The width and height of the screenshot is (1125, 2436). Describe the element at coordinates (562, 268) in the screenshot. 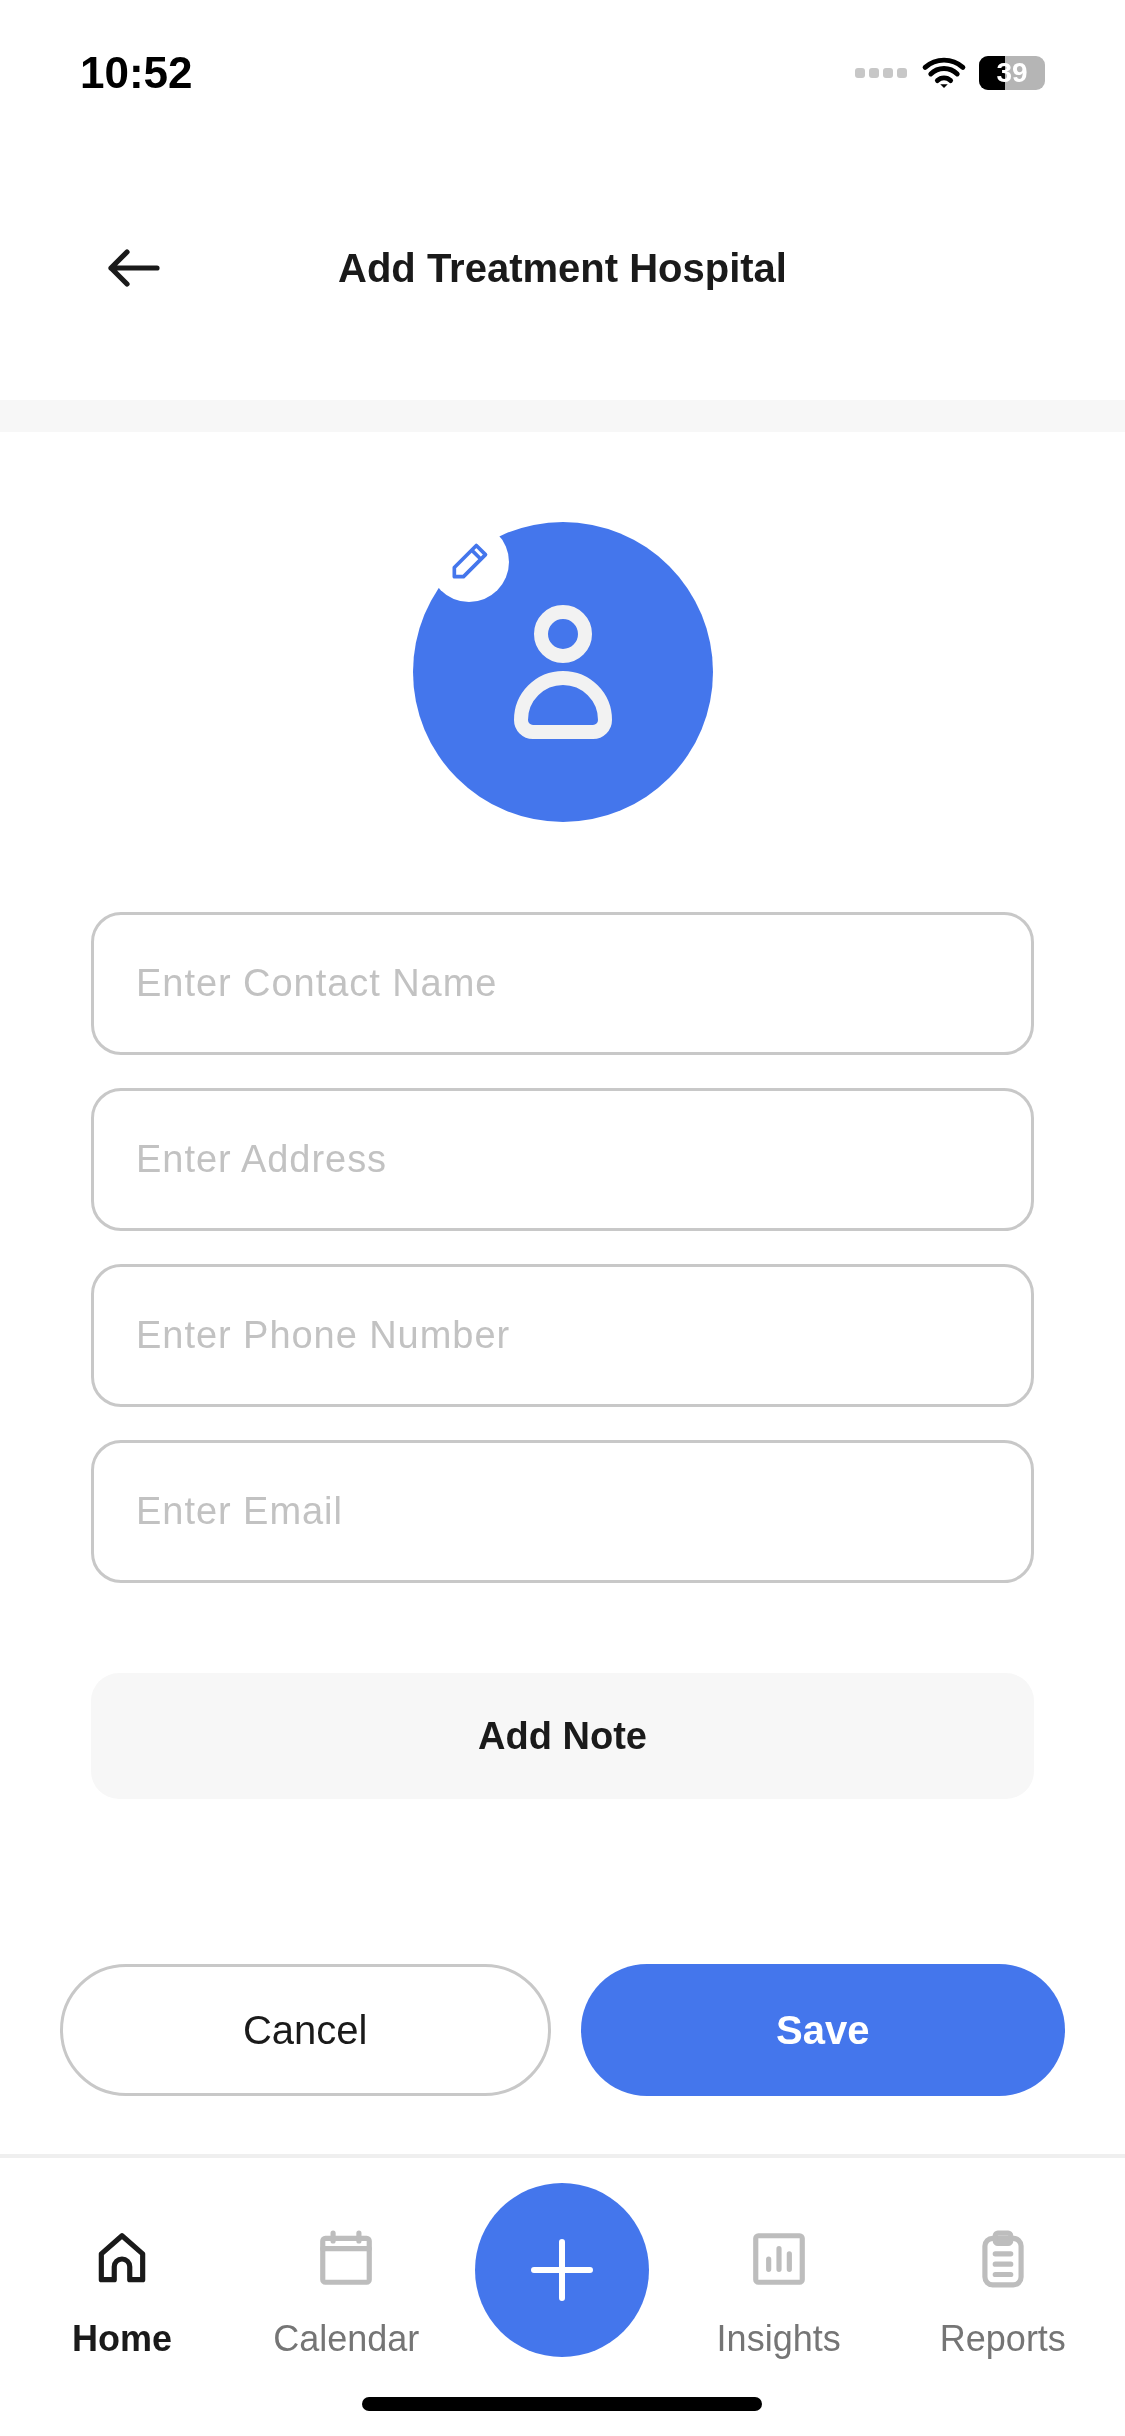

I see `page-title: Add Treatment Hospital` at that location.